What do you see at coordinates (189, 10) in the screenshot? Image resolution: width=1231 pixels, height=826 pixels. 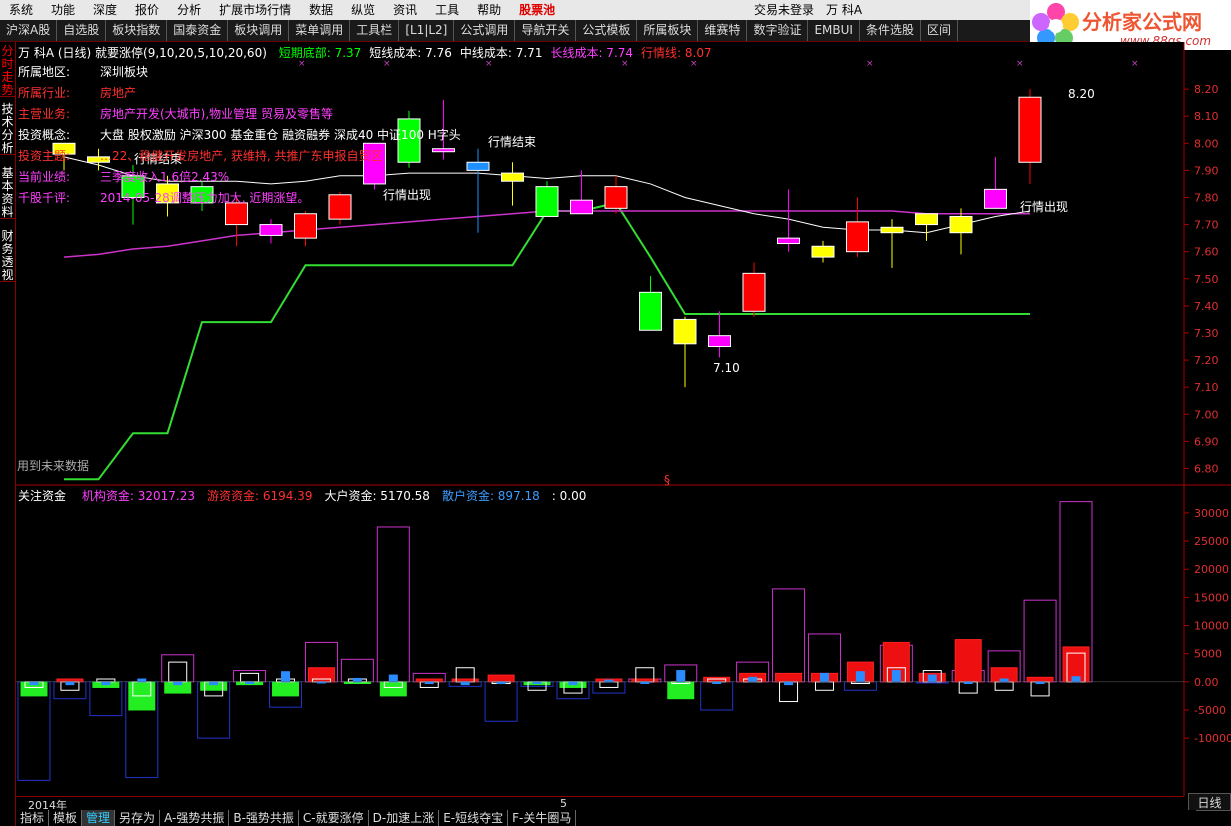 I see `menu-item: 分析` at bounding box center [189, 10].